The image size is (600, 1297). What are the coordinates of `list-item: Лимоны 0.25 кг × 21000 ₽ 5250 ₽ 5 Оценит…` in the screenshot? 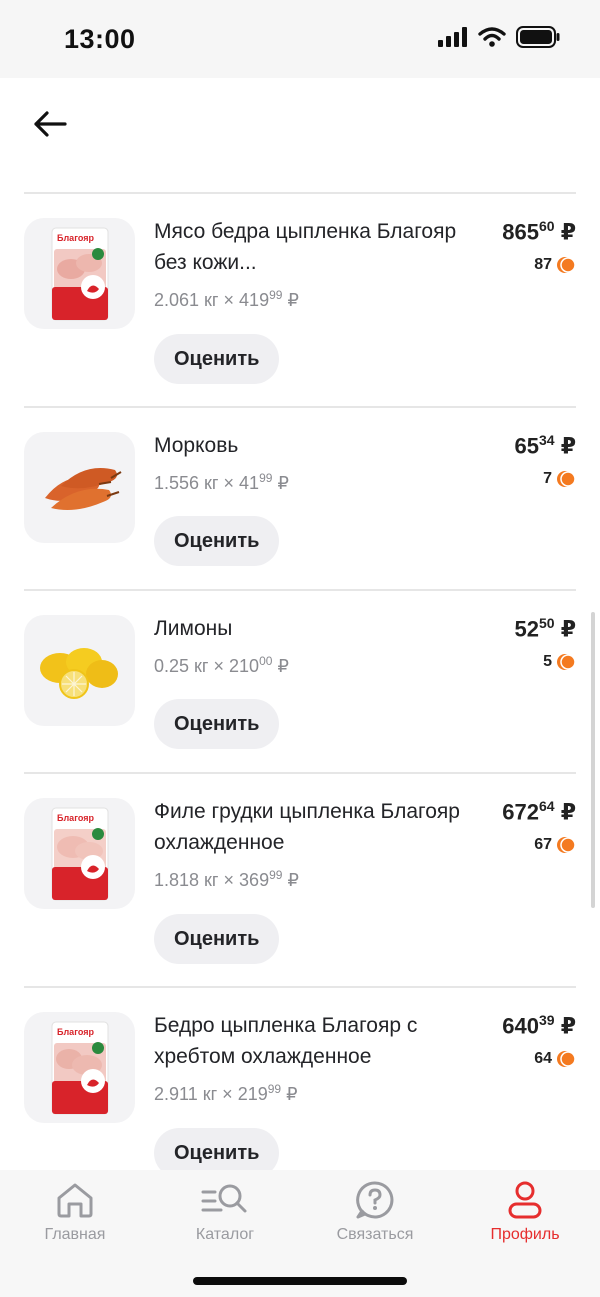 It's located at (300, 680).